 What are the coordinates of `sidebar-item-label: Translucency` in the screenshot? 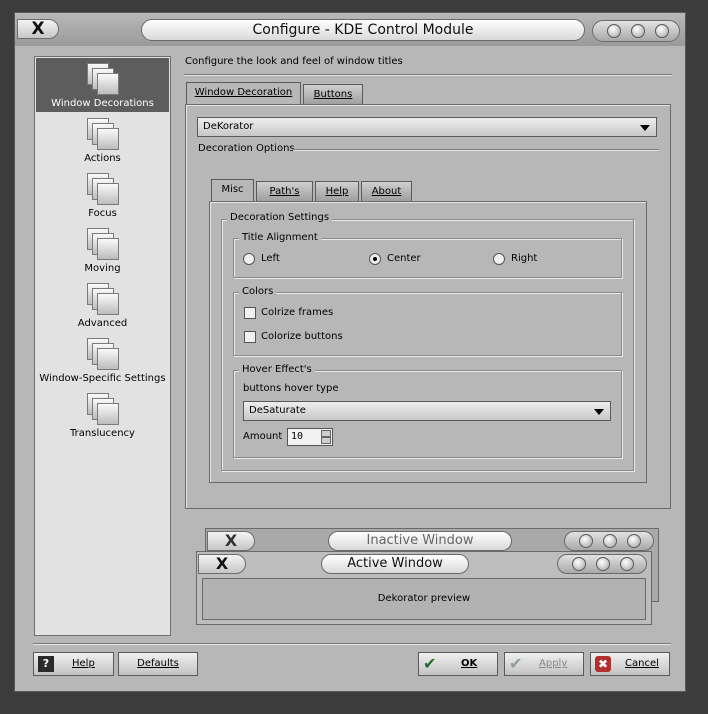 It's located at (102, 433).